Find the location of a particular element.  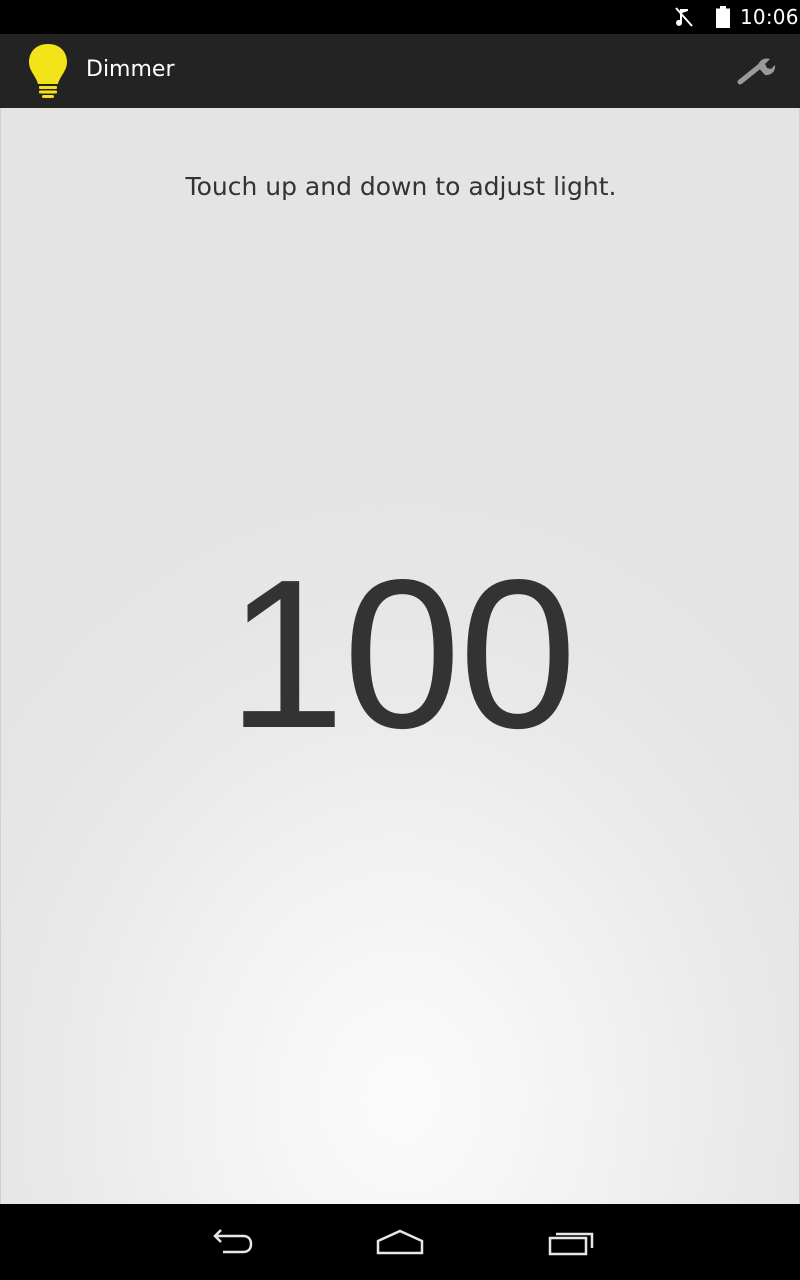

recents-icon is located at coordinates (571, 1244).